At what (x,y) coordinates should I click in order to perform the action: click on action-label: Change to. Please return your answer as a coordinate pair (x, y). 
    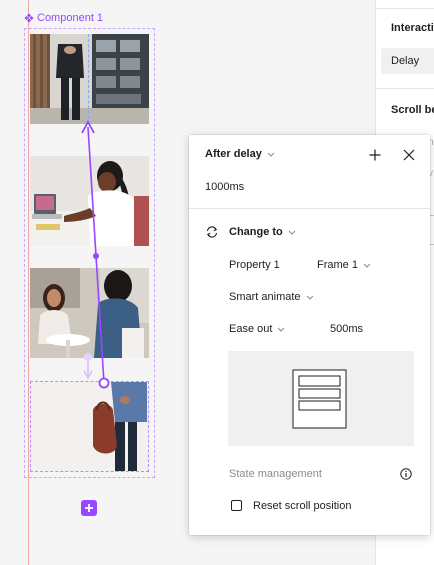
    Looking at the image, I should click on (256, 232).